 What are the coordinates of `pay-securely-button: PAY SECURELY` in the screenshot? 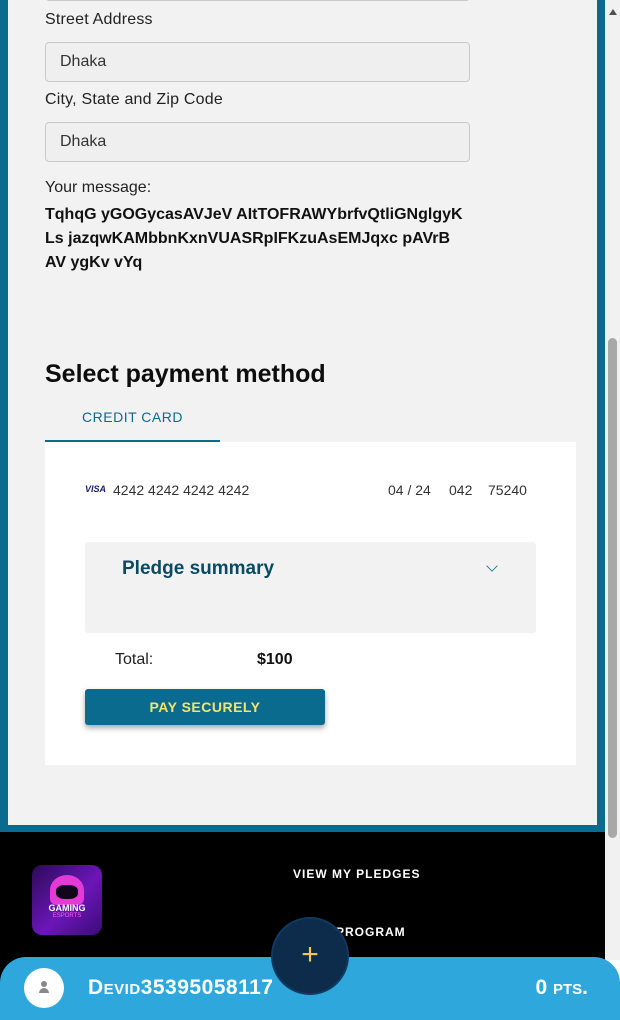 It's located at (205, 707).